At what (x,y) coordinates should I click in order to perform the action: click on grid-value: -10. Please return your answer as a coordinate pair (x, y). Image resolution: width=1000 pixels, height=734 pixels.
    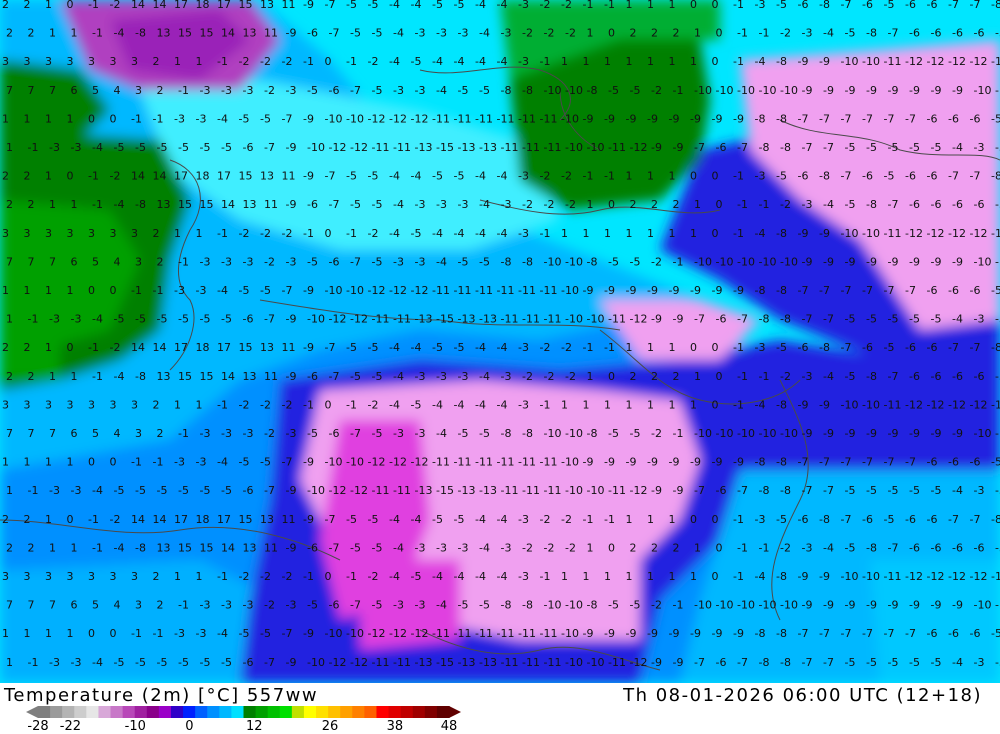
    Looking at the image, I should click on (850, 61).